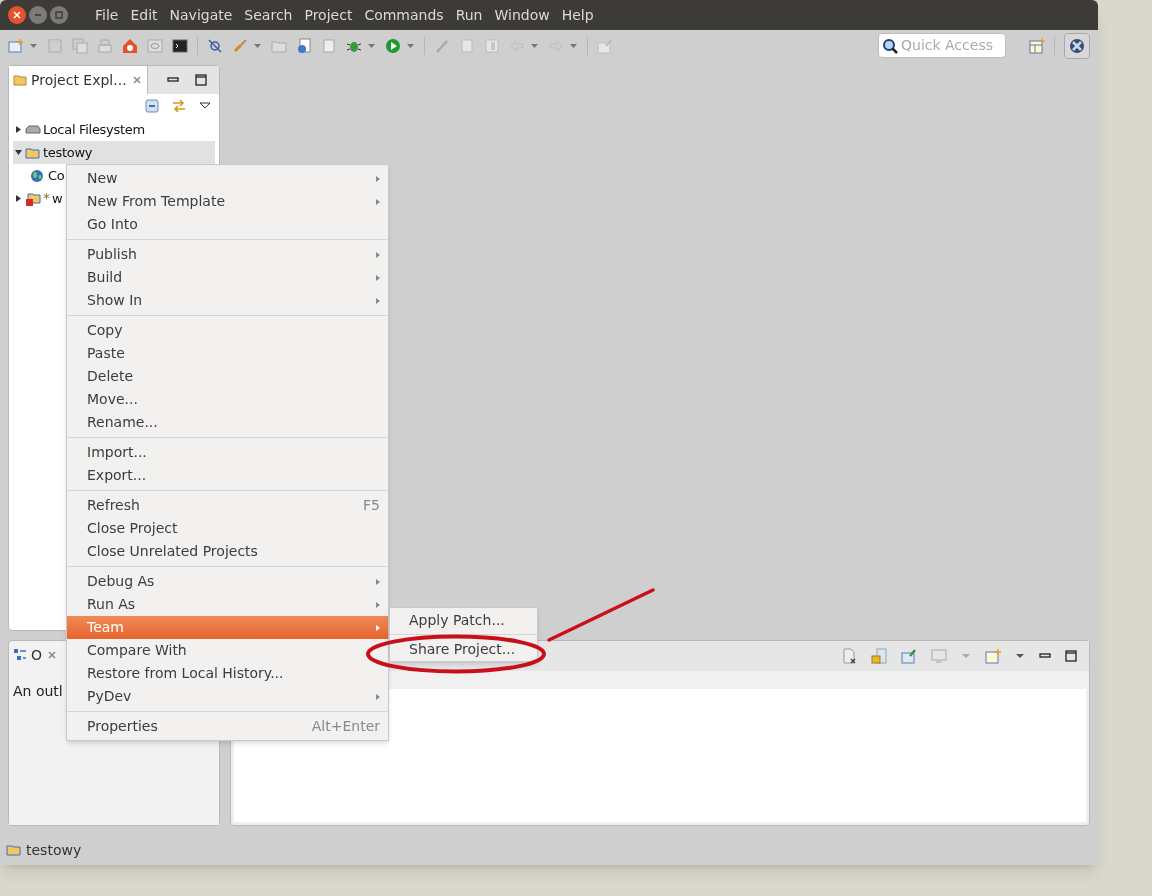 This screenshot has height=896, width=1152. What do you see at coordinates (68, 152) in the screenshot?
I see `tree-item-label: testowy` at bounding box center [68, 152].